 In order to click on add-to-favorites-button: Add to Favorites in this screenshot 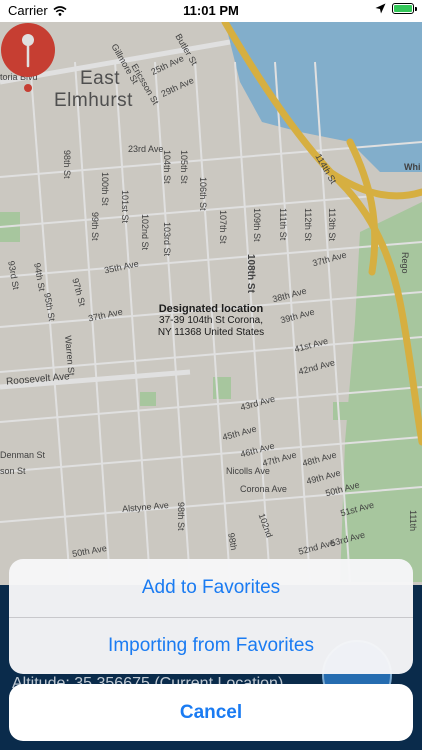, I will do `click(211, 588)`.